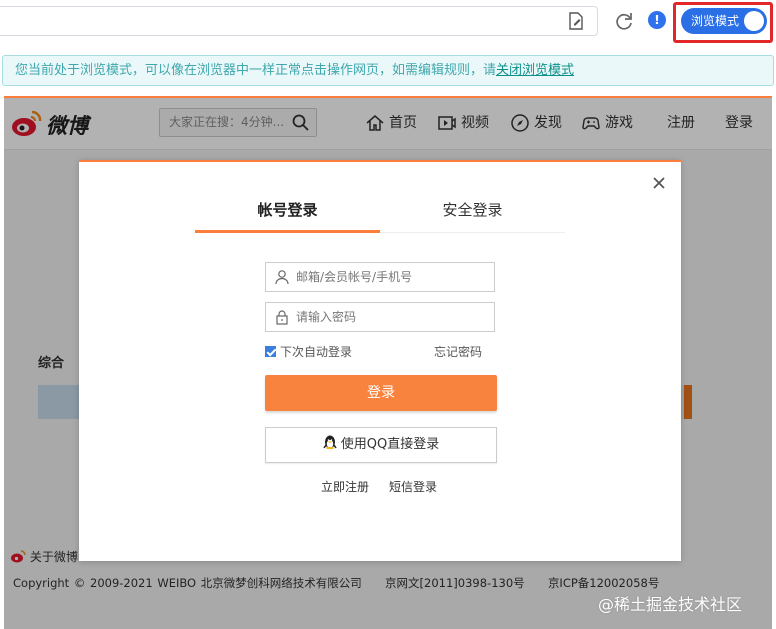 The image size is (776, 629). Describe the element at coordinates (624, 21) in the screenshot. I see `refresh-icon` at that location.